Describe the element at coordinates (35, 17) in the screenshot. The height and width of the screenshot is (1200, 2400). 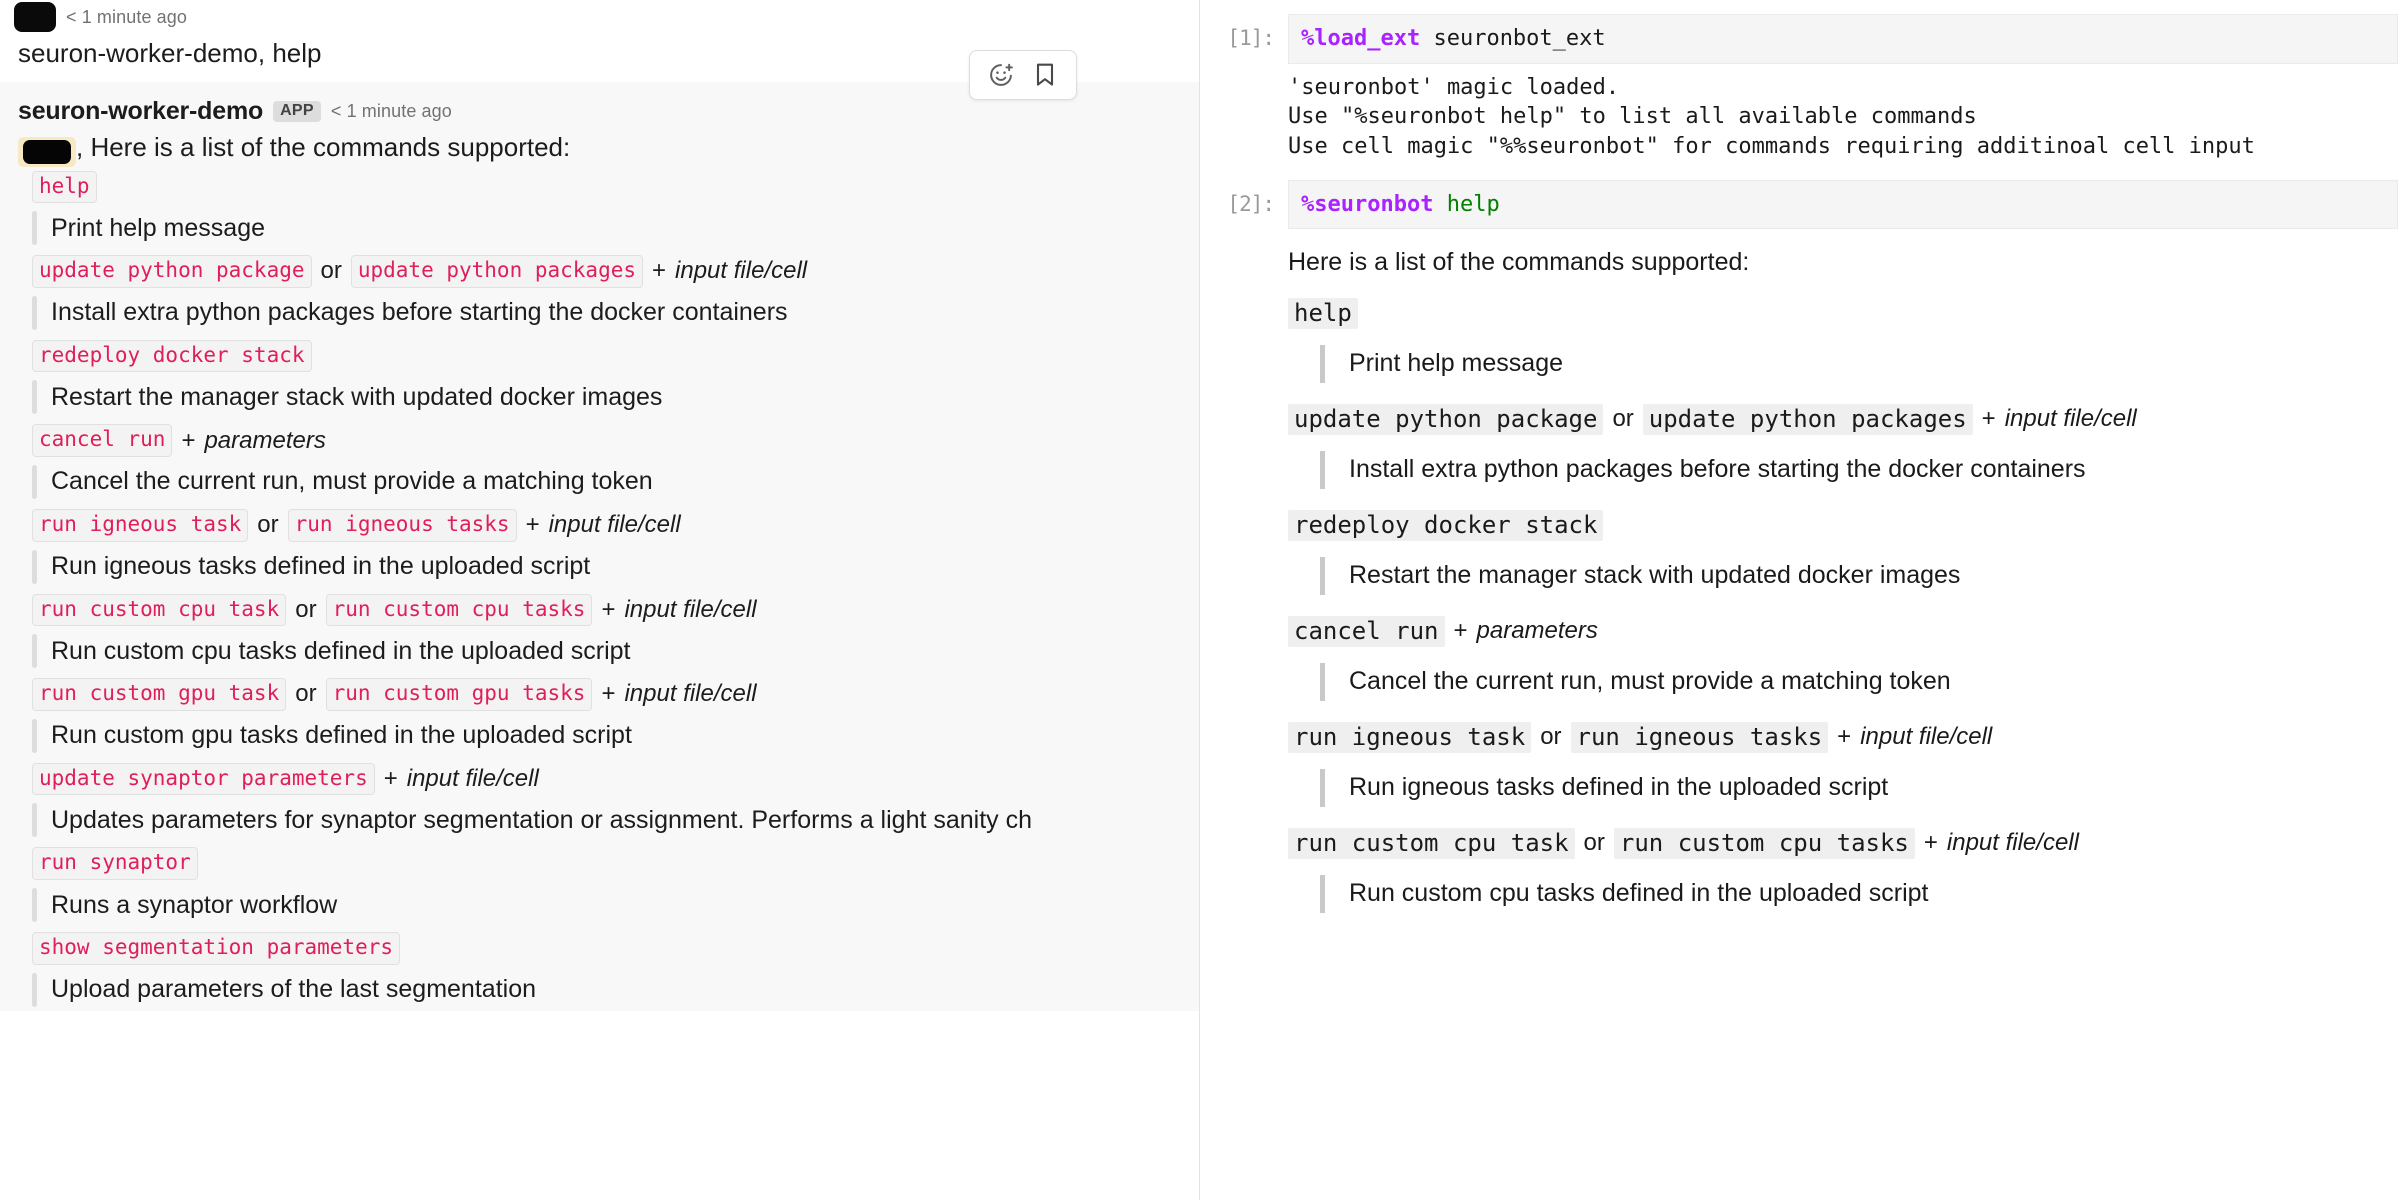
I see `redacted-username-block` at that location.